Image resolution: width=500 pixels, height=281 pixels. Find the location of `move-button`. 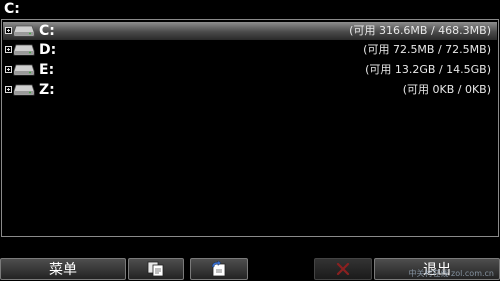

move-button is located at coordinates (219, 269).